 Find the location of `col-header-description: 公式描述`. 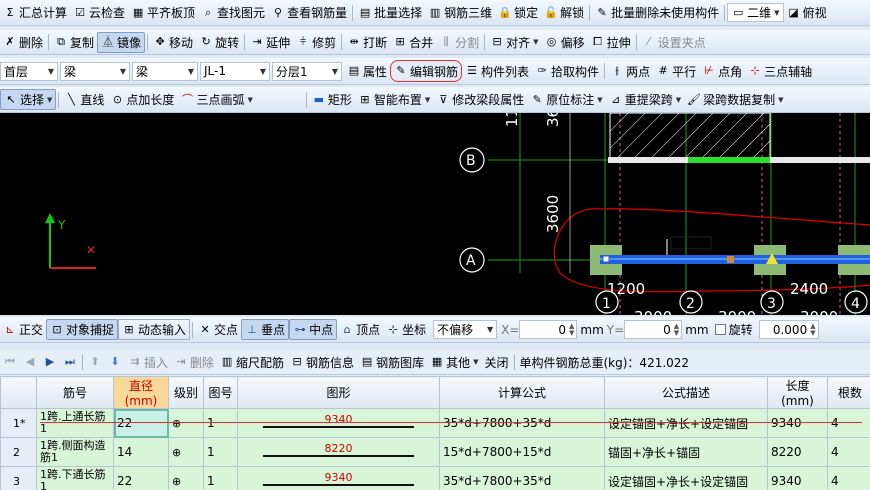

col-header-description: 公式描述 is located at coordinates (686, 392).